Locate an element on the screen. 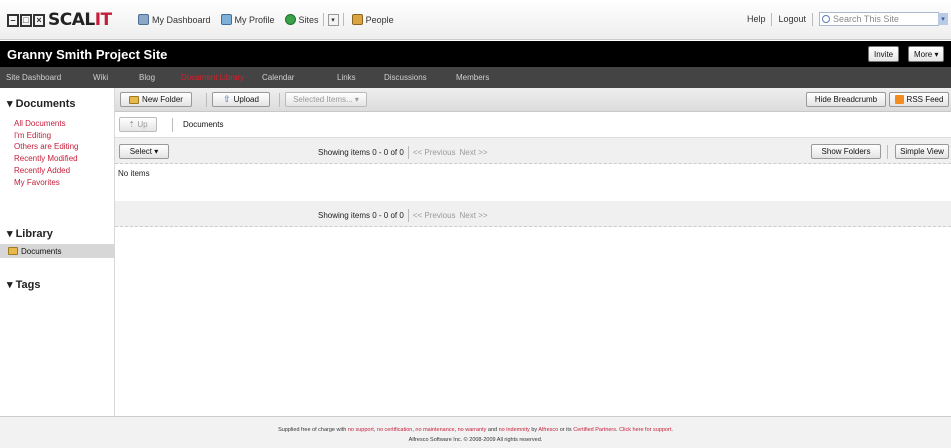 The width and height of the screenshot is (951, 448). filter-all-documents: All Documents is located at coordinates (40, 123).